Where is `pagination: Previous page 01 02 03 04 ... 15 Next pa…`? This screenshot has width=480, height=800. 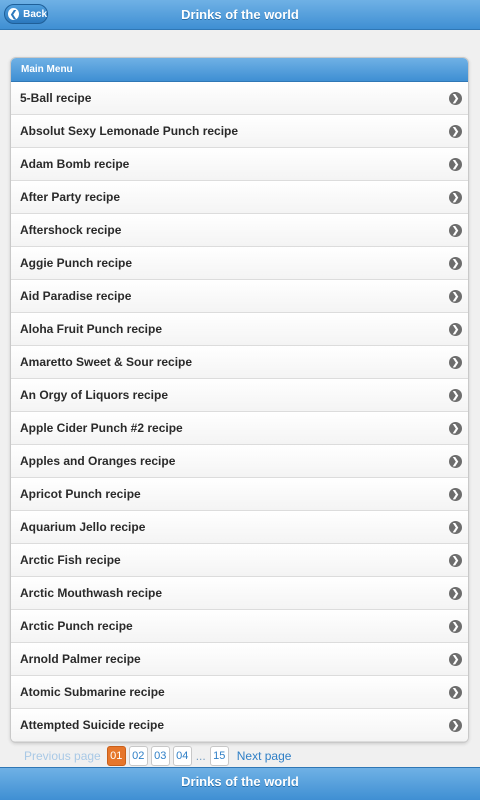
pagination: Previous page 01 02 03 04 ... 15 Next pa… is located at coordinates (157, 756).